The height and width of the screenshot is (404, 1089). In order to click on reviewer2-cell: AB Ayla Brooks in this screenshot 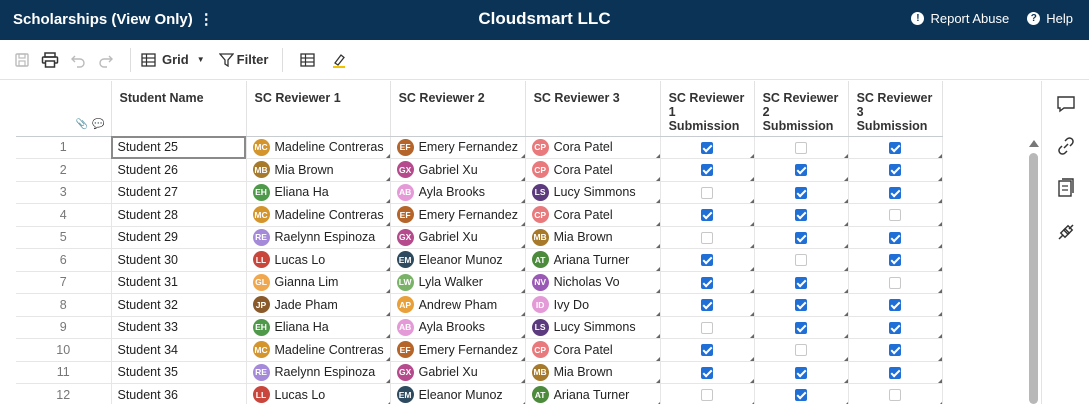, I will do `click(458, 327)`.